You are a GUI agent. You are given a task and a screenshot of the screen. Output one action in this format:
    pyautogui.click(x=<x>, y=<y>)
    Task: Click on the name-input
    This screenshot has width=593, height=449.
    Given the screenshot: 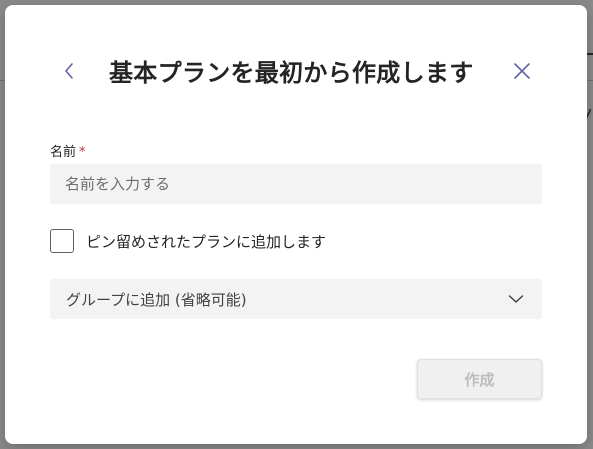 What is the action you would take?
    pyautogui.click(x=296, y=184)
    